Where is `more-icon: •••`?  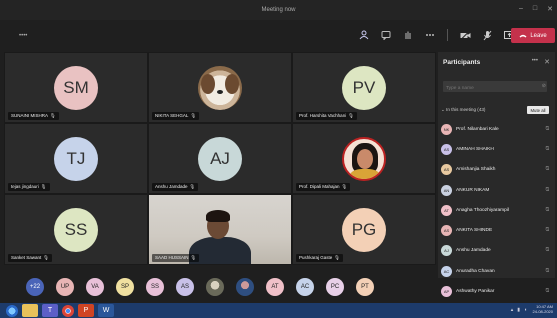
more-icon: ••• is located at coordinates (535, 61).